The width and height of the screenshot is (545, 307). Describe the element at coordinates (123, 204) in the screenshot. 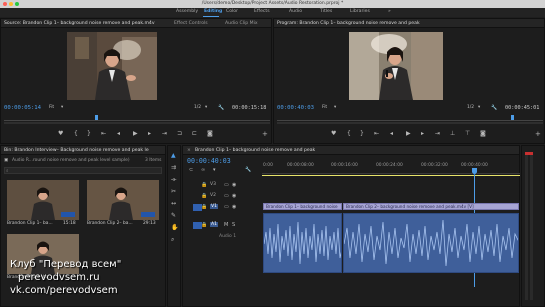

I see `bin-item: Brandon Clip 2– ba... 29:13` at that location.